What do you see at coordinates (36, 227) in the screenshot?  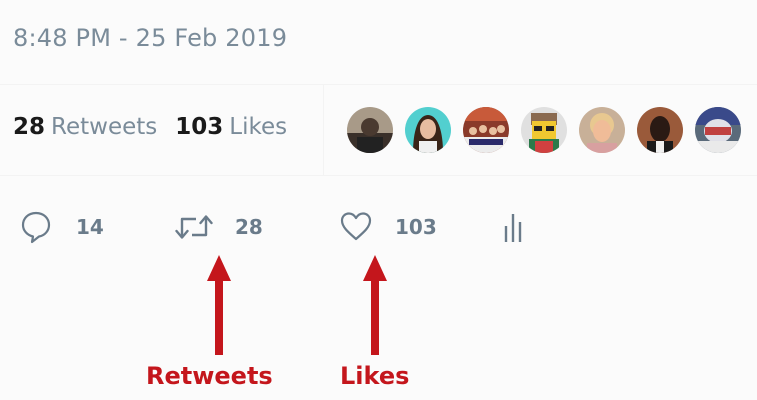 I see `reply-icon` at bounding box center [36, 227].